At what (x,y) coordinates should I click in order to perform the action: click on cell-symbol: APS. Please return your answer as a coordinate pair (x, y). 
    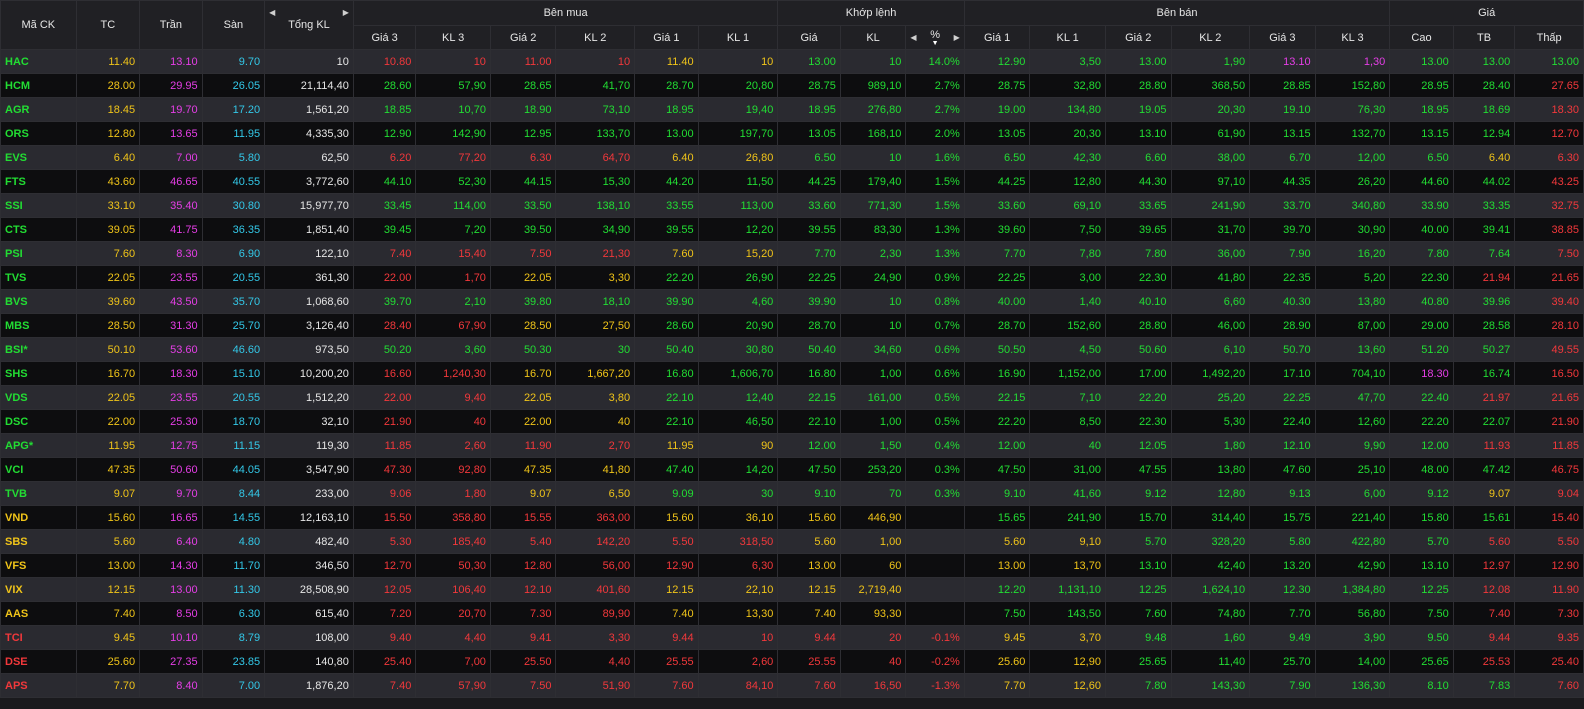
    Looking at the image, I should click on (38, 685).